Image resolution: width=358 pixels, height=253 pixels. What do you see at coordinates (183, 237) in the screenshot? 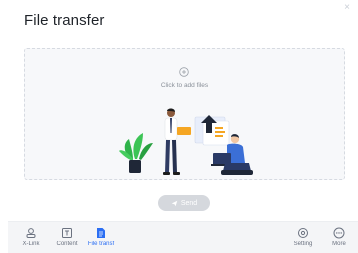
I see `bottom-toolbar: X-Link Content File transf Setting More` at bounding box center [183, 237].